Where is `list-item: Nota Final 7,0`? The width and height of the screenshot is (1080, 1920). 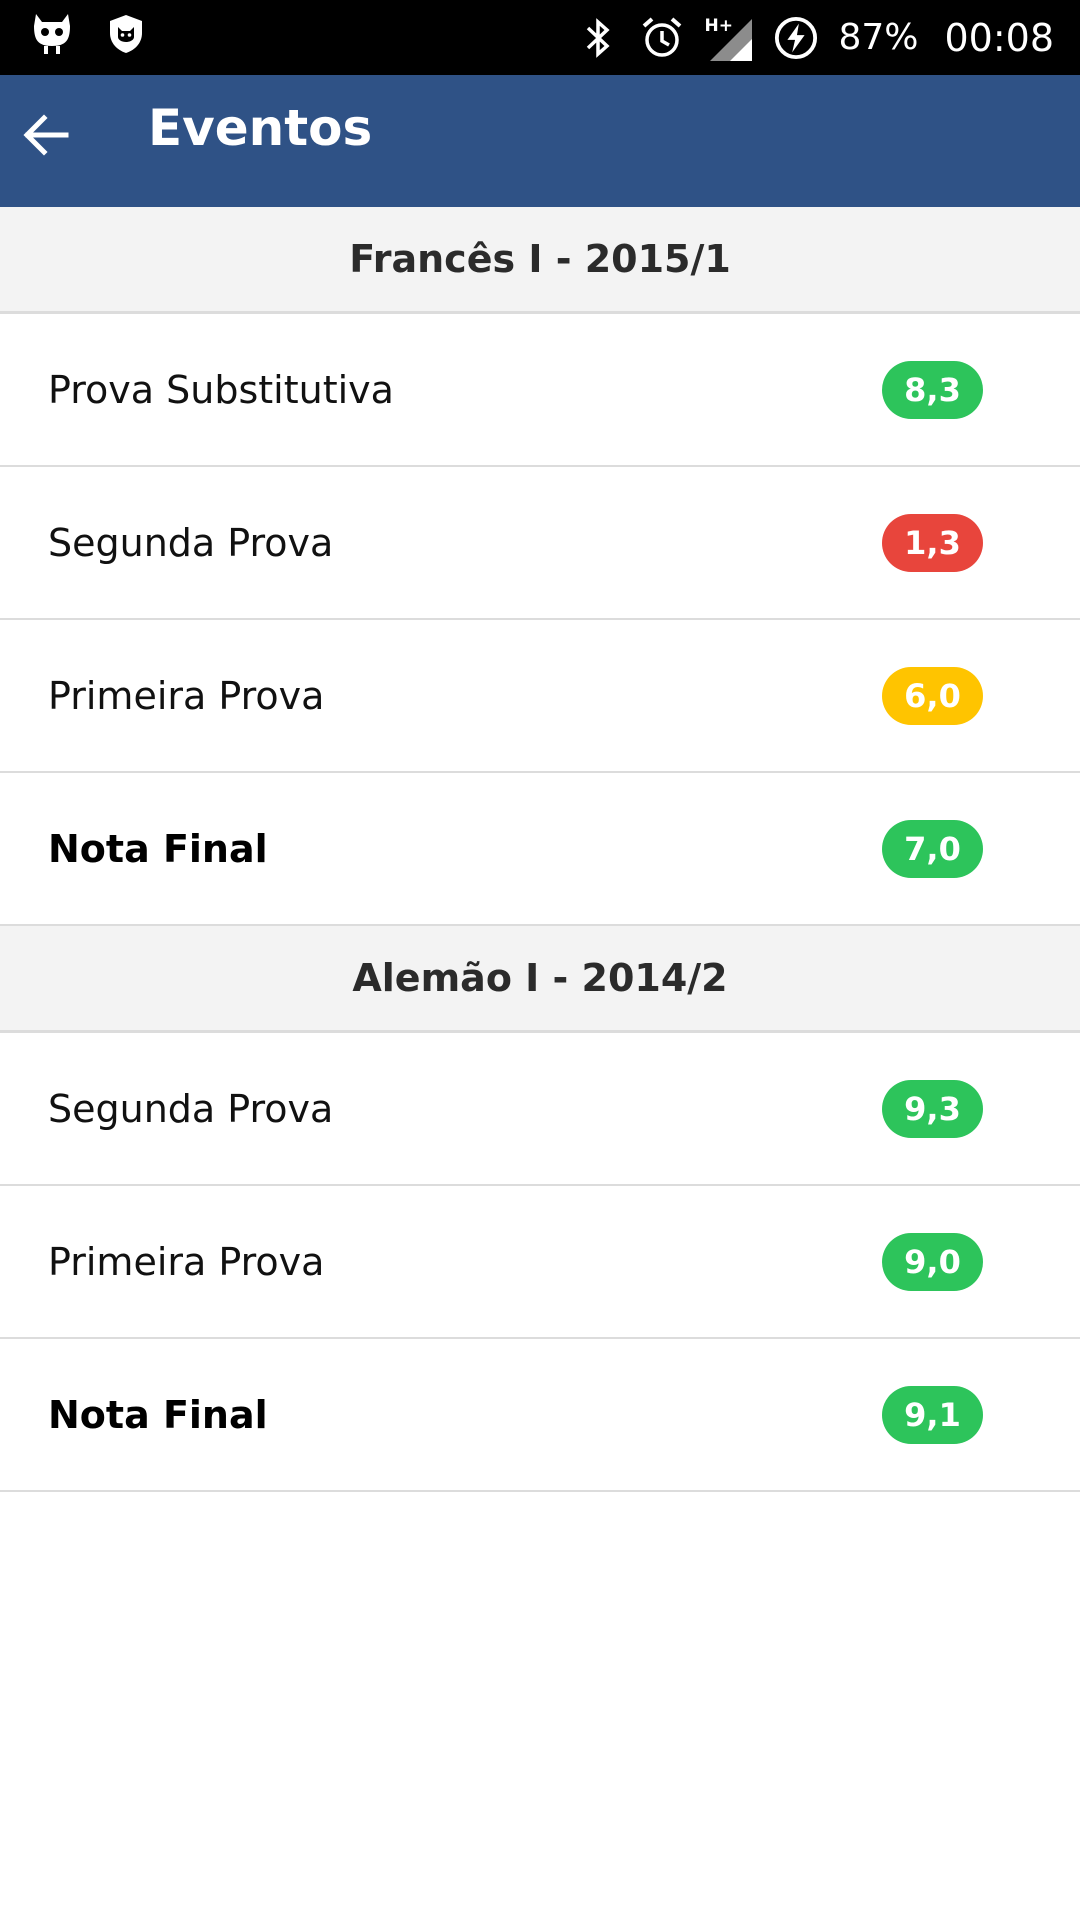 list-item: Nota Final 7,0 is located at coordinates (540, 849).